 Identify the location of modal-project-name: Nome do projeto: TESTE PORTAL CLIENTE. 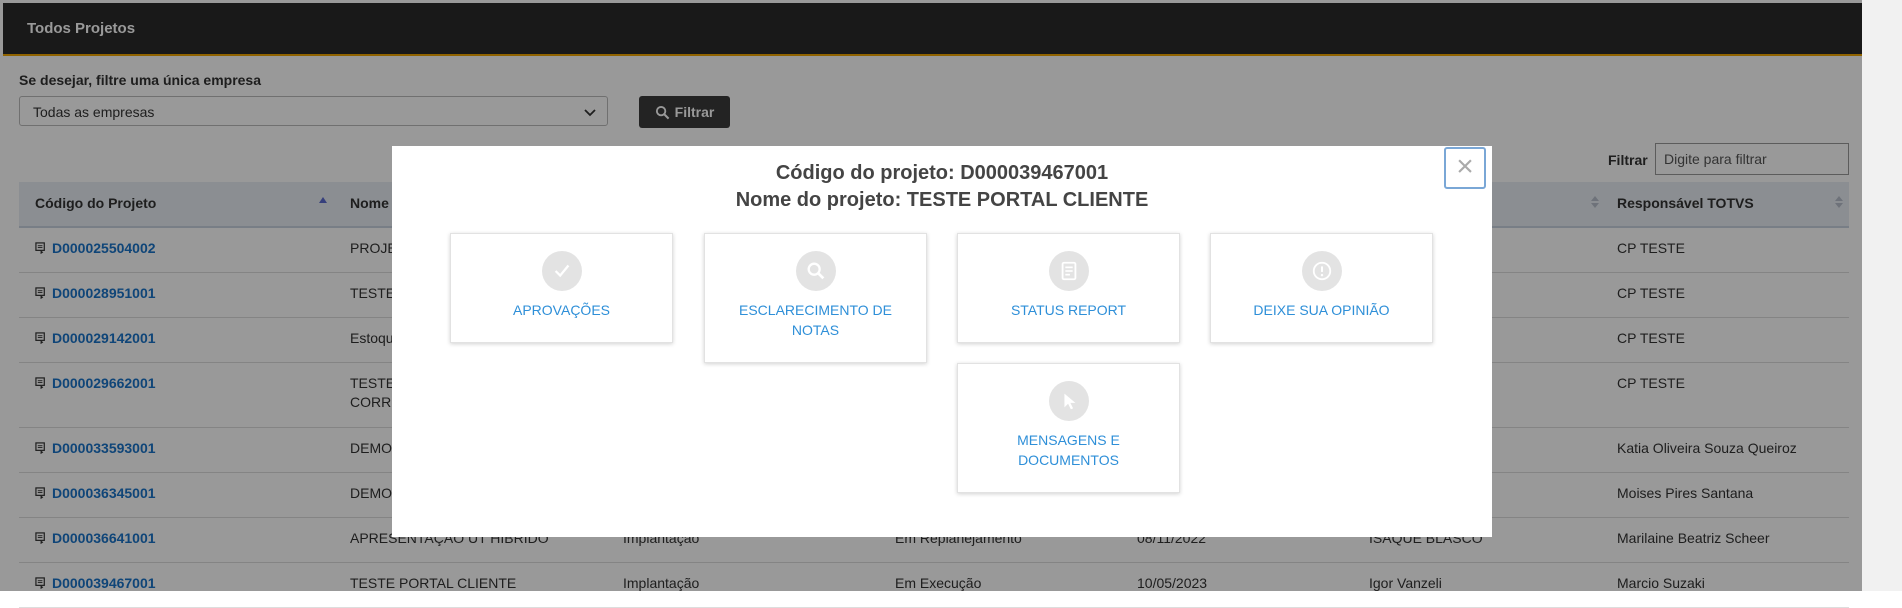
(942, 200).